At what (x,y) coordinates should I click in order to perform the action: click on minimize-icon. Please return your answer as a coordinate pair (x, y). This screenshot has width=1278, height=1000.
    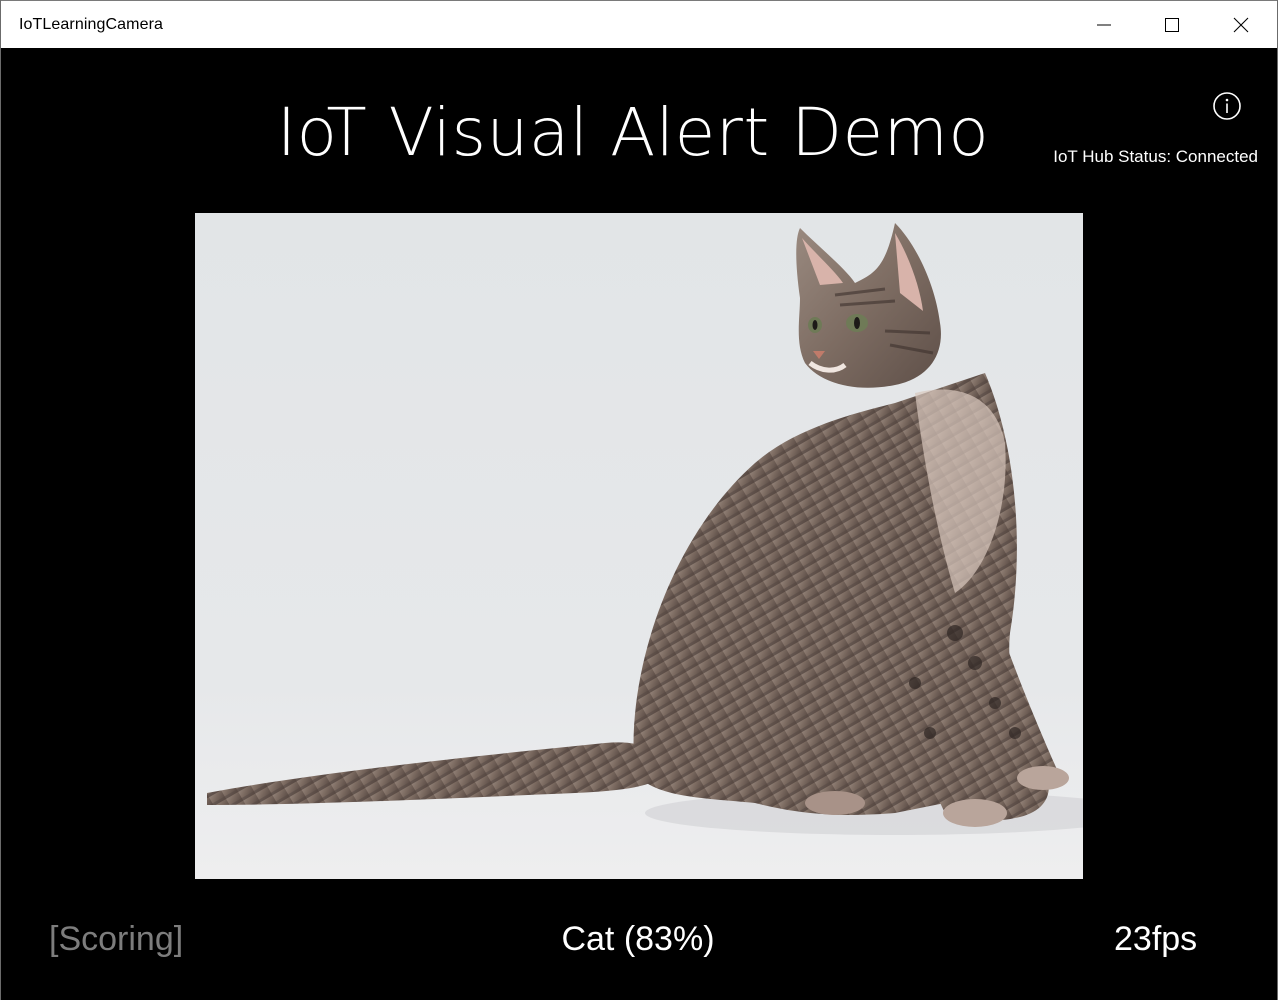
    Looking at the image, I should click on (1104, 25).